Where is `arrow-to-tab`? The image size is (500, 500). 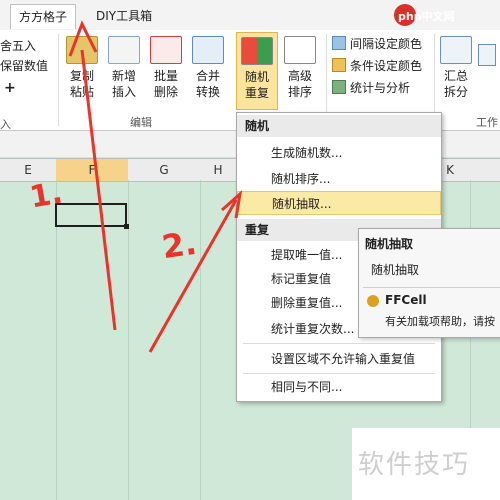 arrow-to-tab is located at coordinates (98, 190).